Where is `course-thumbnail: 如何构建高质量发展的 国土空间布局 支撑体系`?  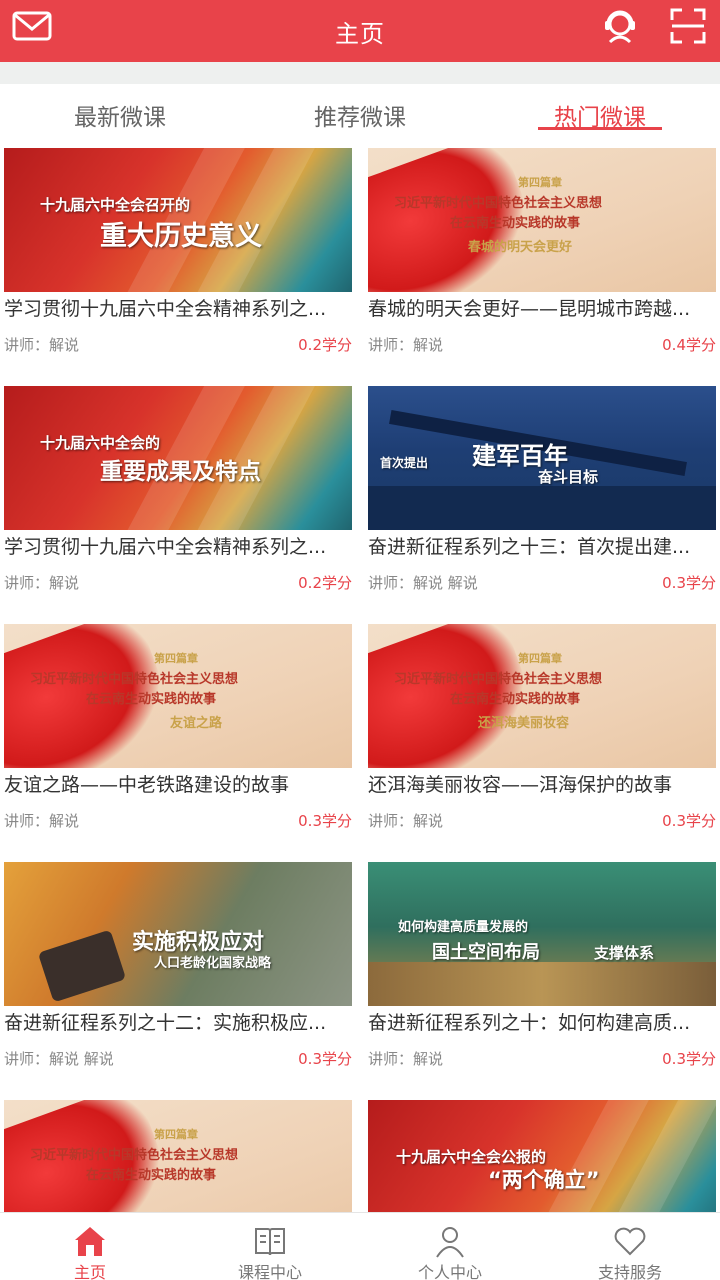 course-thumbnail: 如何构建高质量发展的 国土空间布局 支撑体系 is located at coordinates (542, 934).